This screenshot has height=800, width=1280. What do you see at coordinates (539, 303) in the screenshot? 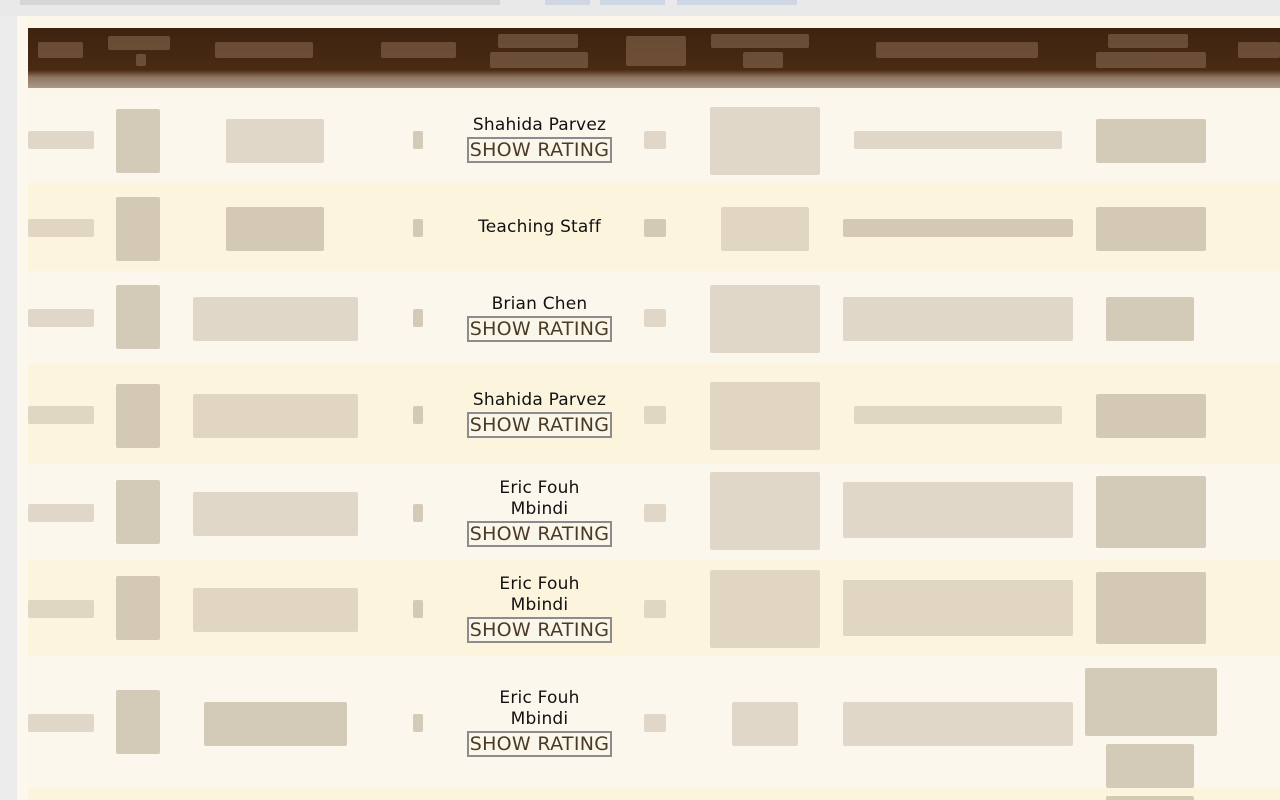
I see `instructor-name: Brian Chen` at bounding box center [539, 303].